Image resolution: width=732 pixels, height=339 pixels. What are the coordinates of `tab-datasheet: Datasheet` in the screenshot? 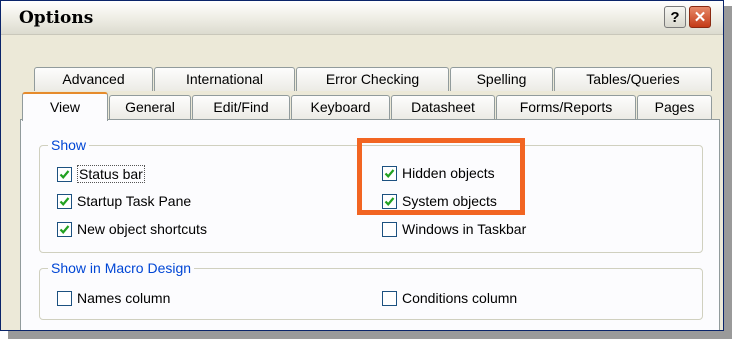 It's located at (443, 107).